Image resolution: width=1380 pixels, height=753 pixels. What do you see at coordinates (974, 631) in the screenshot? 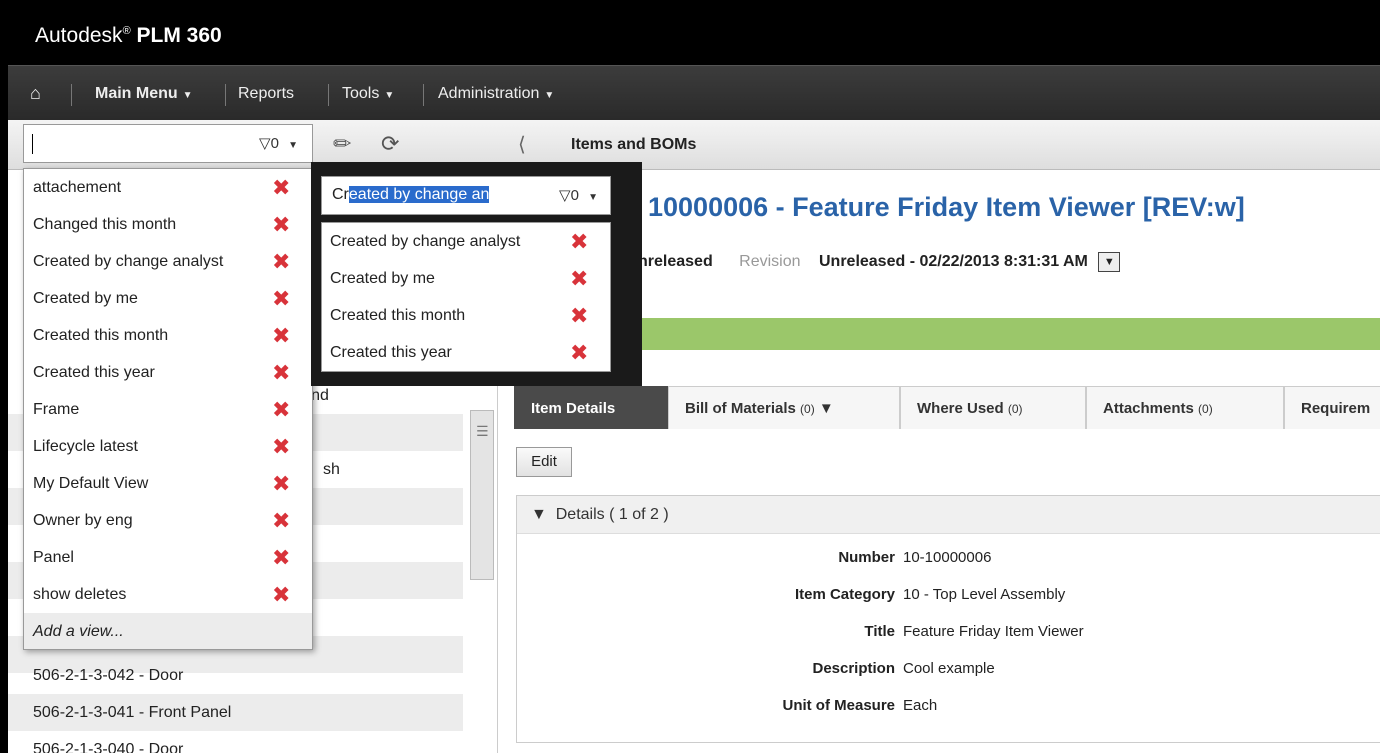
I see `field-title: Title Feature Friday Item Viewer` at bounding box center [974, 631].